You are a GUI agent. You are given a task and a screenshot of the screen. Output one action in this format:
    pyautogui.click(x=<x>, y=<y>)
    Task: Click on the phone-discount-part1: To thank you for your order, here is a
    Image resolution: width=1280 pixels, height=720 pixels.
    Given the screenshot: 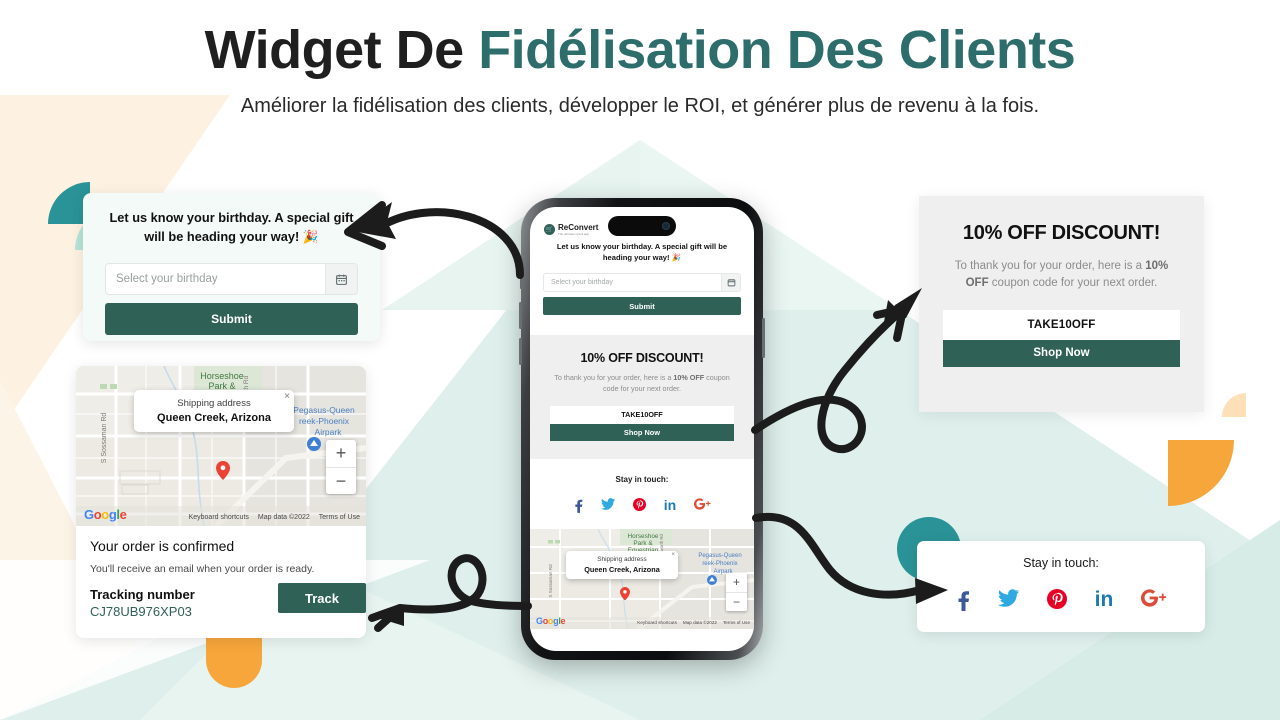 What is the action you would take?
    pyautogui.click(x=614, y=377)
    